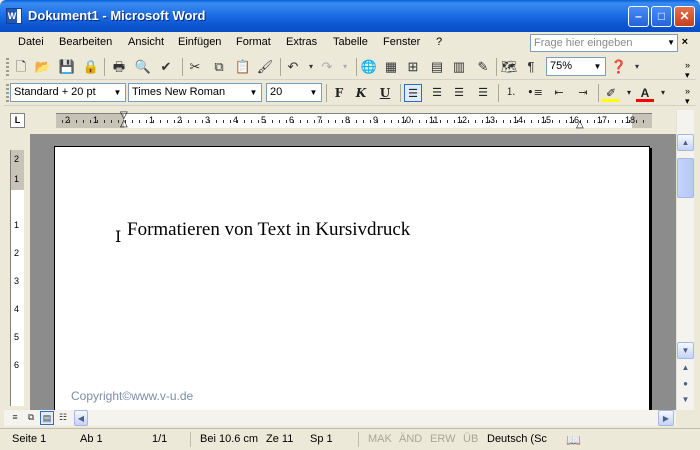  What do you see at coordinates (31, 42) in the screenshot?
I see `menu-datei: Datei` at bounding box center [31, 42].